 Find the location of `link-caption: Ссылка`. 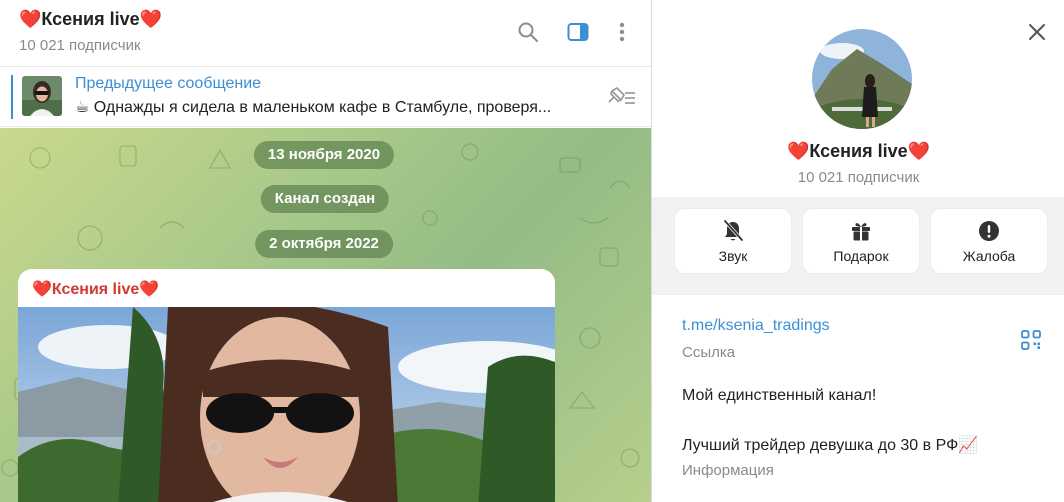

link-caption: Ссылка is located at coordinates (709, 352).